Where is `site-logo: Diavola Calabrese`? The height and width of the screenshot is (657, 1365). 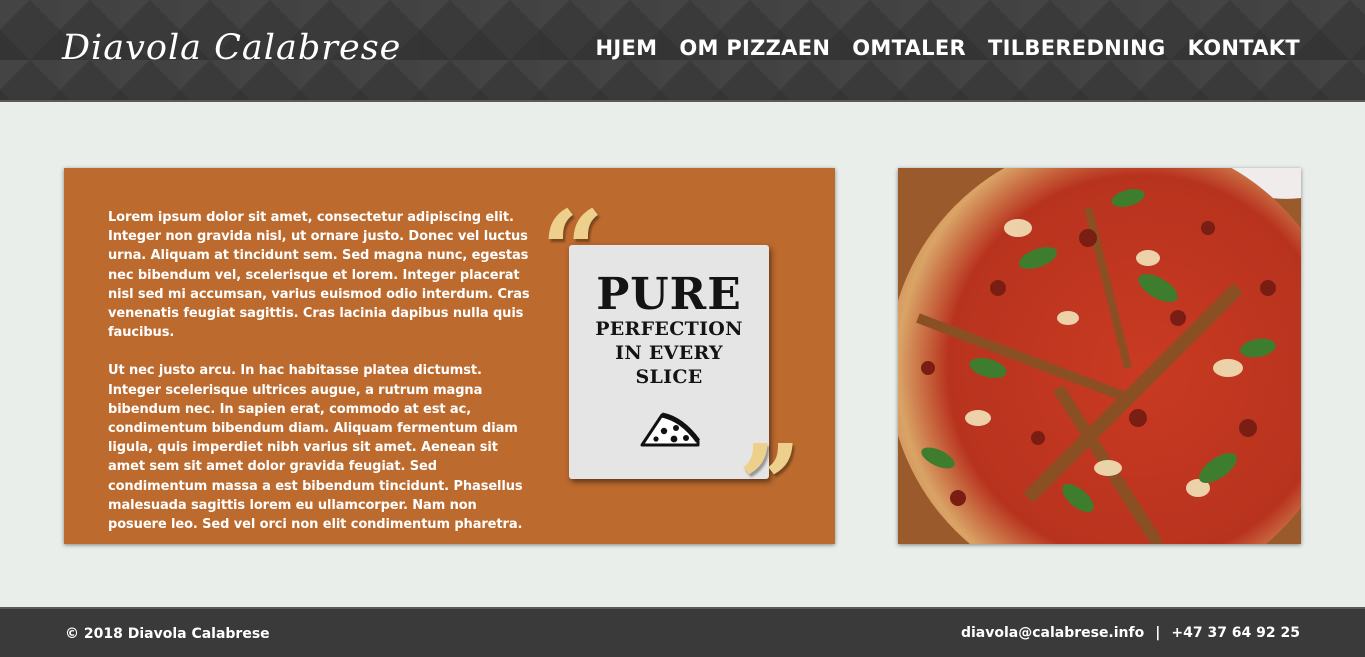
site-logo: Diavola Calabrese is located at coordinates (231, 48).